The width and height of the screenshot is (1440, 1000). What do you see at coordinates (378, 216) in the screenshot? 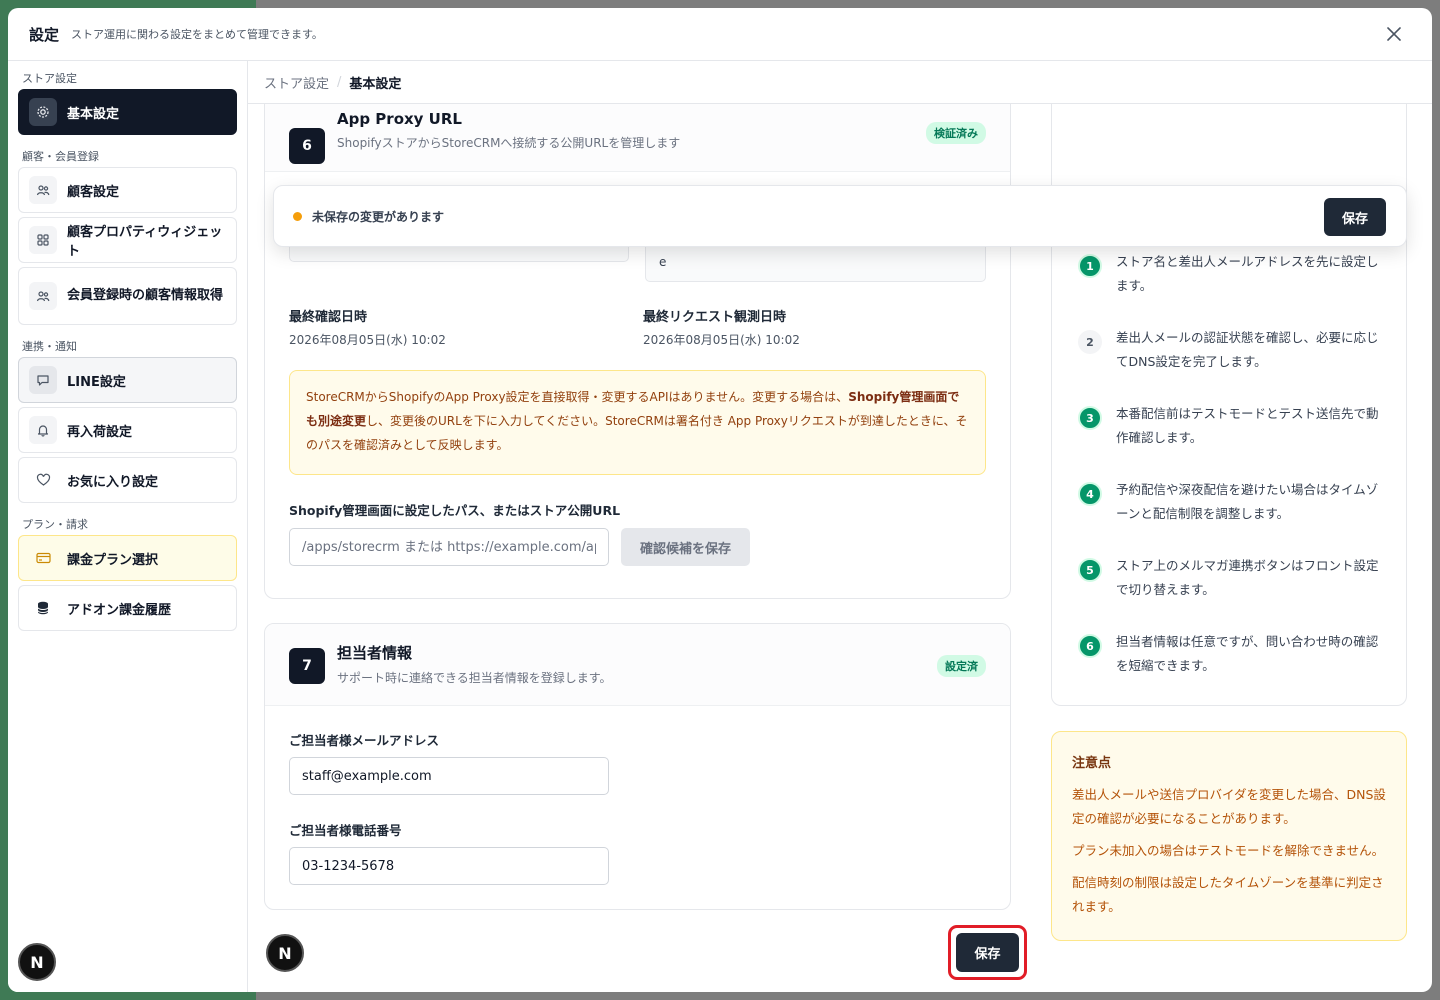
I see `unsaved-text: 未保存の変更があります` at bounding box center [378, 216].